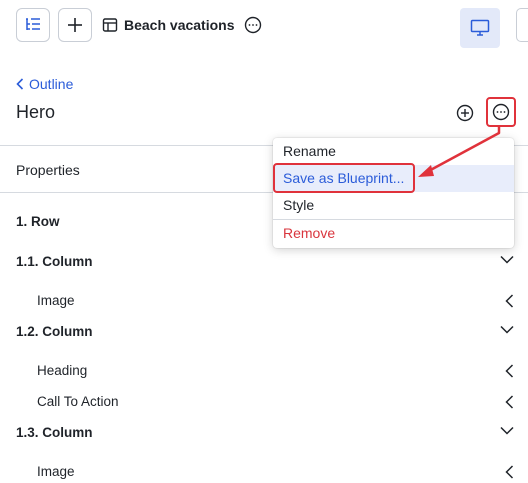 This screenshot has width=528, height=483. Describe the element at coordinates (393, 233) in the screenshot. I see `menu-item-remove: Remove` at that location.